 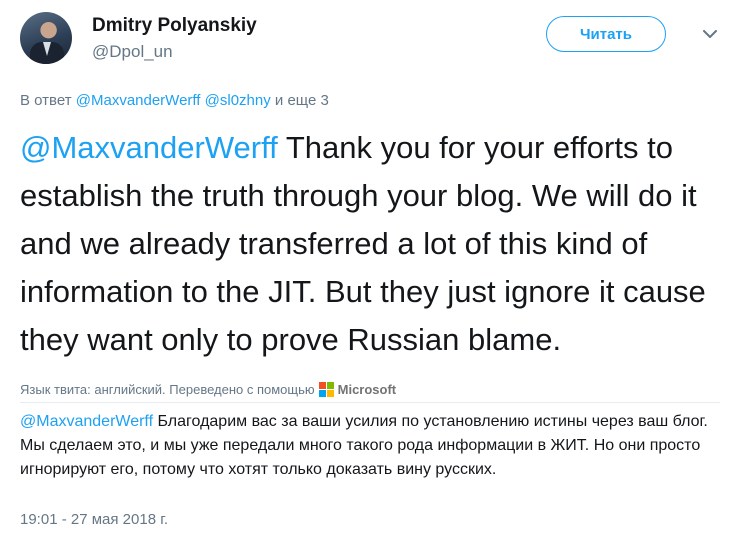 I want to click on reply-context: В ответ @MaxvanderWerff @sl0zhny и еще 3, so click(x=174, y=100).